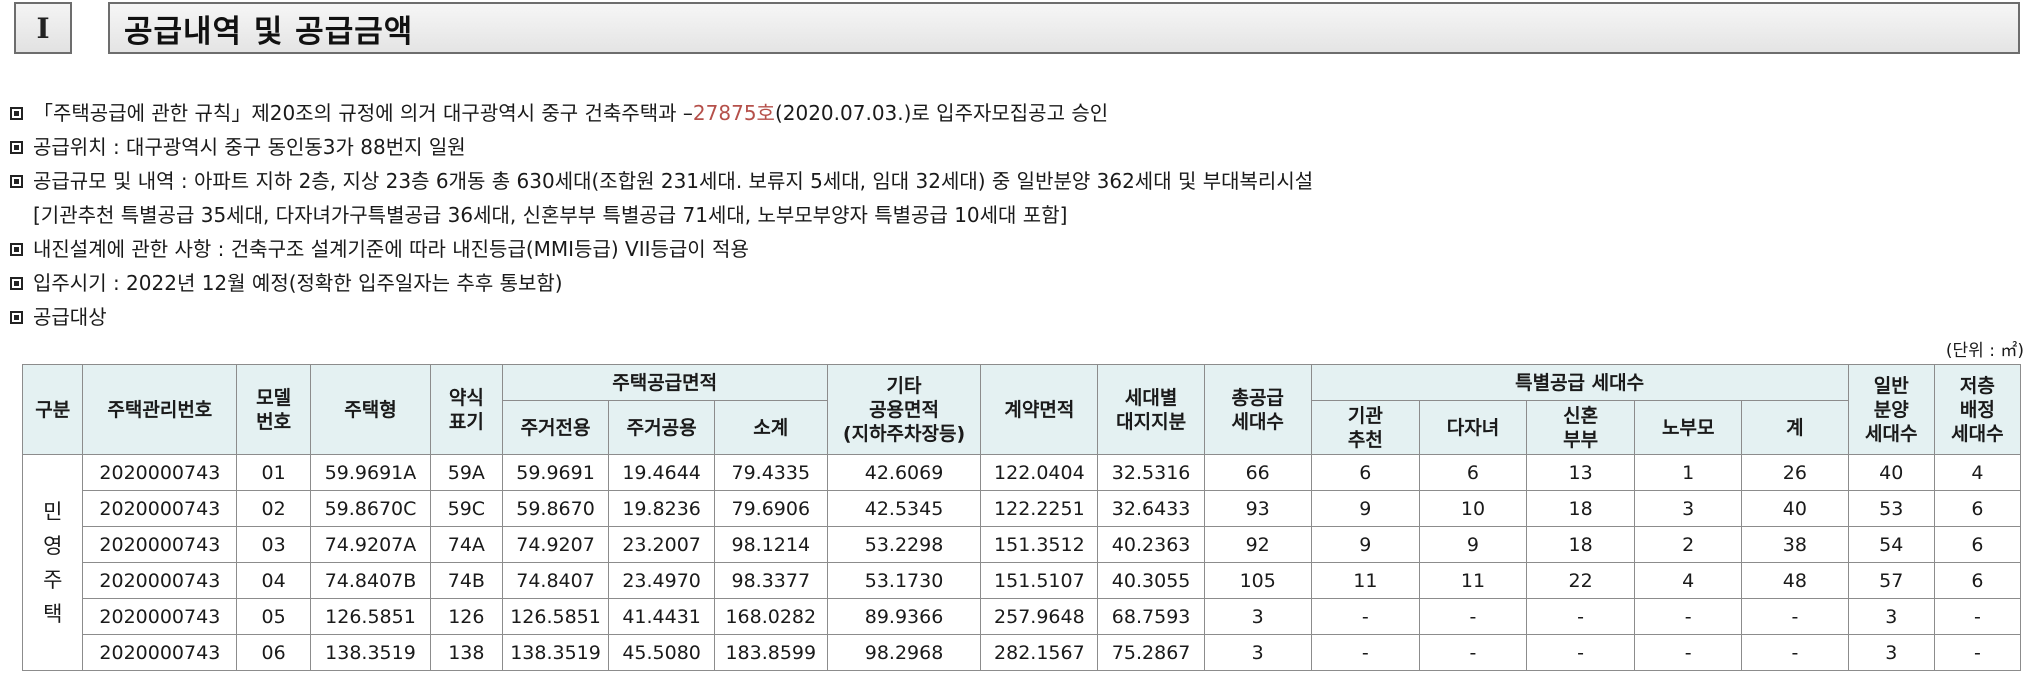 This screenshot has width=2034, height=677. Describe the element at coordinates (770, 544) in the screenshot. I see `cell-subtotal: 98.1214` at that location.